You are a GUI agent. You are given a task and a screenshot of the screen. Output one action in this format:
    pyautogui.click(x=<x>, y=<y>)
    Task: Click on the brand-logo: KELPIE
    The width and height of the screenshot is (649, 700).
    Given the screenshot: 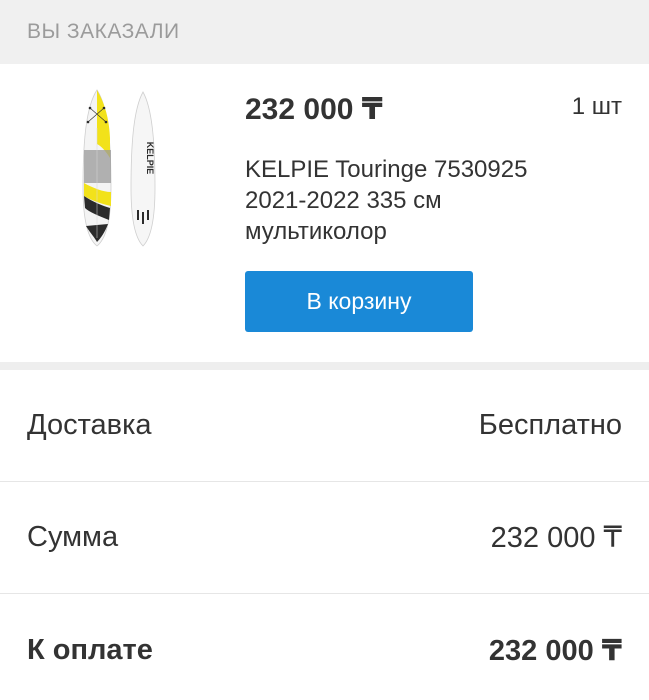 What is the action you would take?
    pyautogui.click(x=150, y=158)
    